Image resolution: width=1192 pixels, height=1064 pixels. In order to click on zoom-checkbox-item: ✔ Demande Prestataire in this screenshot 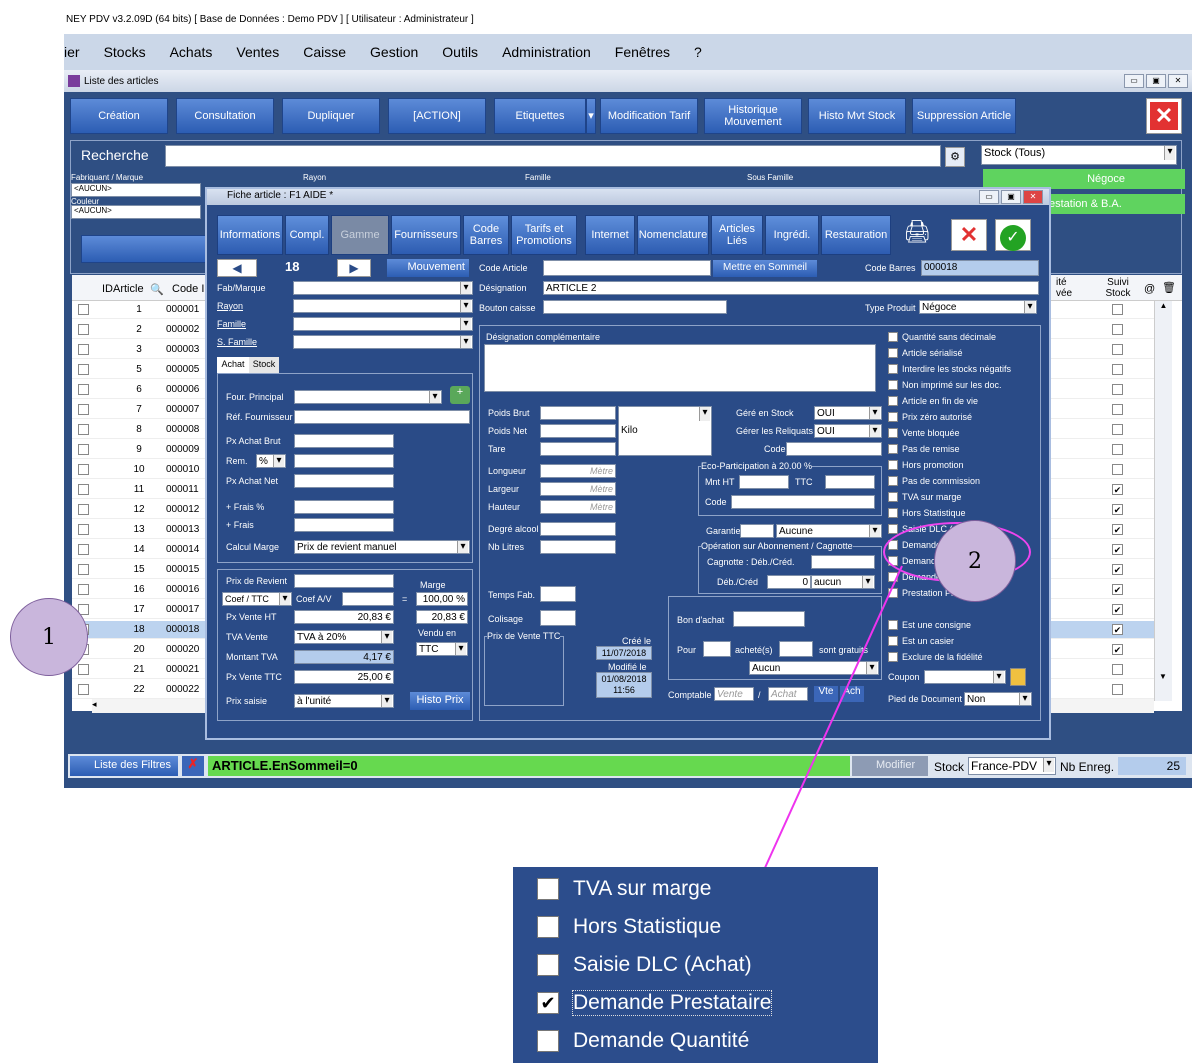, I will do `click(655, 1003)`.